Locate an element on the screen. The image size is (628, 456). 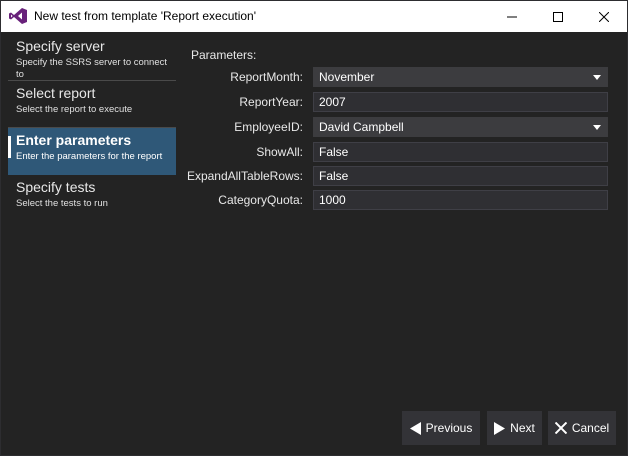
next-button: Next is located at coordinates (514, 428).